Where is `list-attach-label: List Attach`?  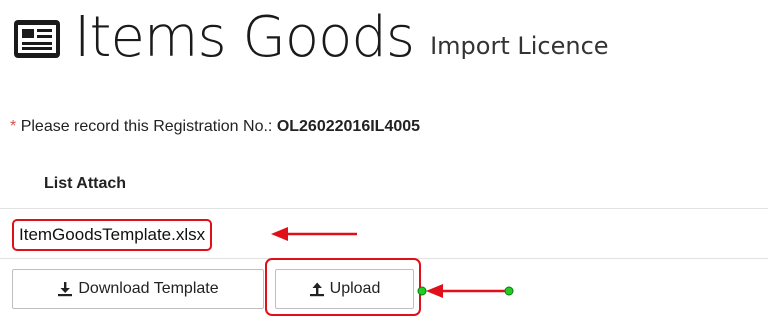 list-attach-label: List Attach is located at coordinates (85, 183).